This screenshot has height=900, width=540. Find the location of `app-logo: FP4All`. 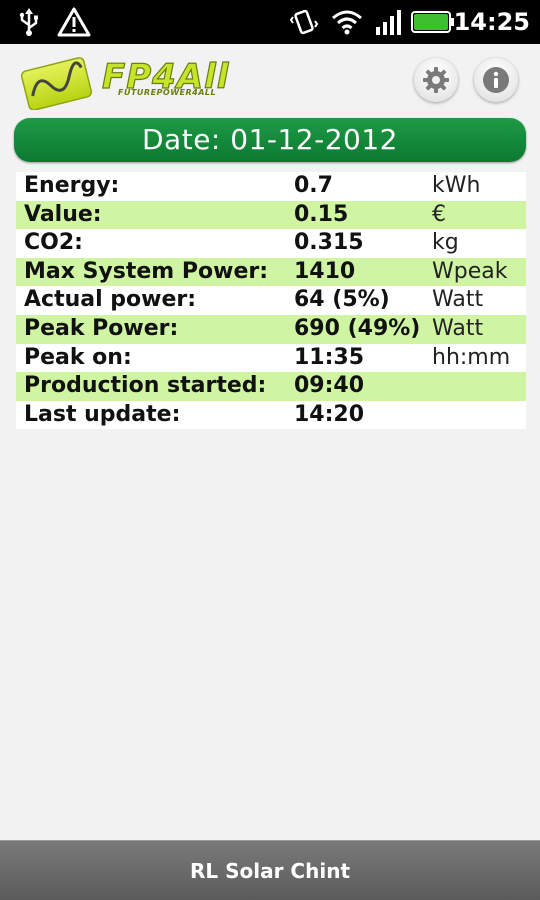

app-logo: FP4All is located at coordinates (138, 82).